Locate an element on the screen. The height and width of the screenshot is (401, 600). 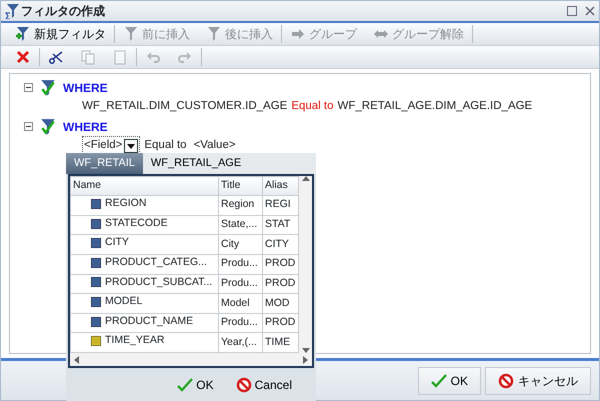
delete-icon is located at coordinates (23, 57).